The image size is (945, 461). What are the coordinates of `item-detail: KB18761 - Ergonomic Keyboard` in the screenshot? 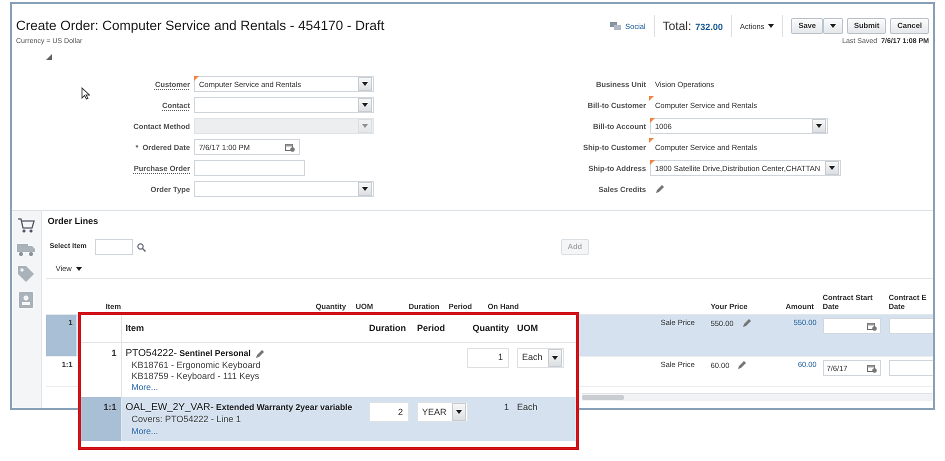 It's located at (196, 366).